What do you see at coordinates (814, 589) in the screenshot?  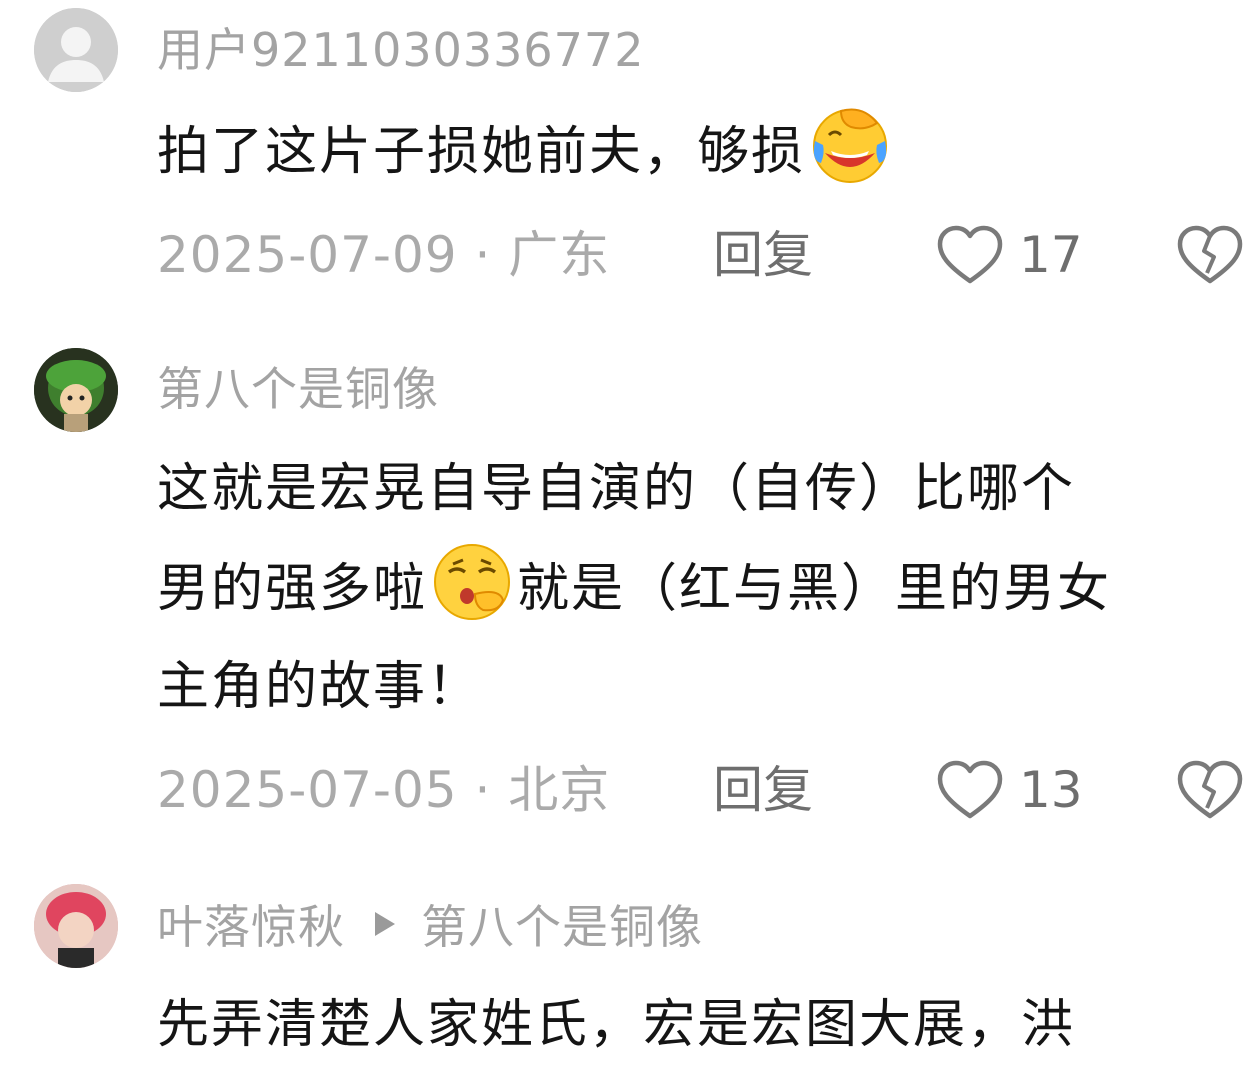 I see `comment-text-segment: 就是（红与黑）里的男女` at bounding box center [814, 589].